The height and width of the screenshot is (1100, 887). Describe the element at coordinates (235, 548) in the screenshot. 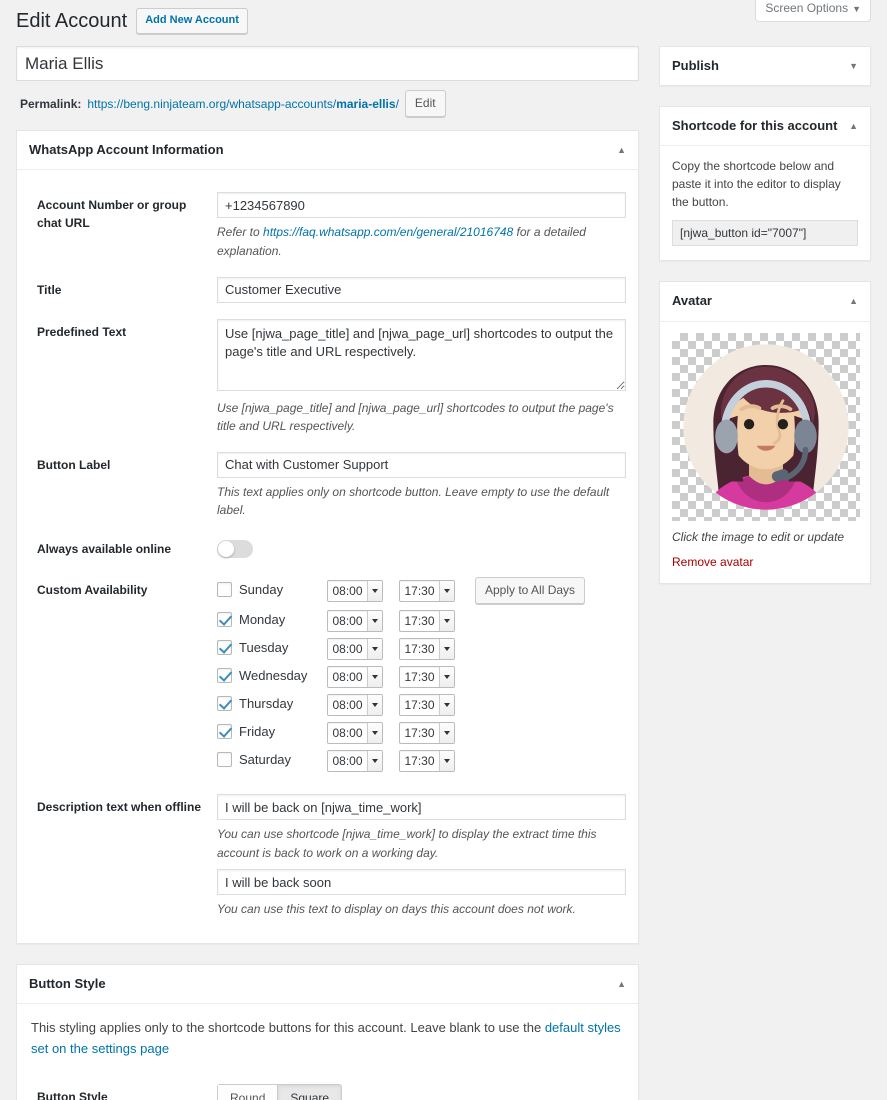

I see `always-online-toggle` at that location.